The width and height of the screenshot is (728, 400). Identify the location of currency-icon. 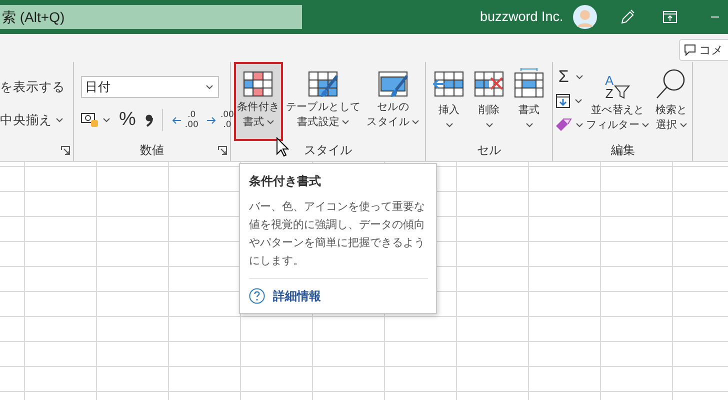
(90, 120).